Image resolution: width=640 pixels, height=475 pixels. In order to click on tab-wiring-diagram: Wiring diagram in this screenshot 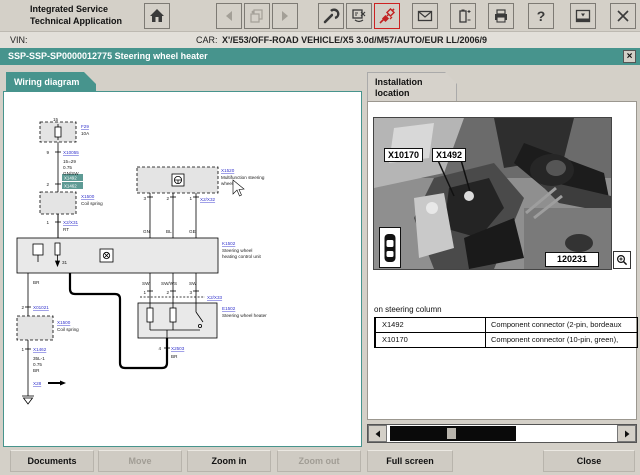, I will do `click(51, 82)`.